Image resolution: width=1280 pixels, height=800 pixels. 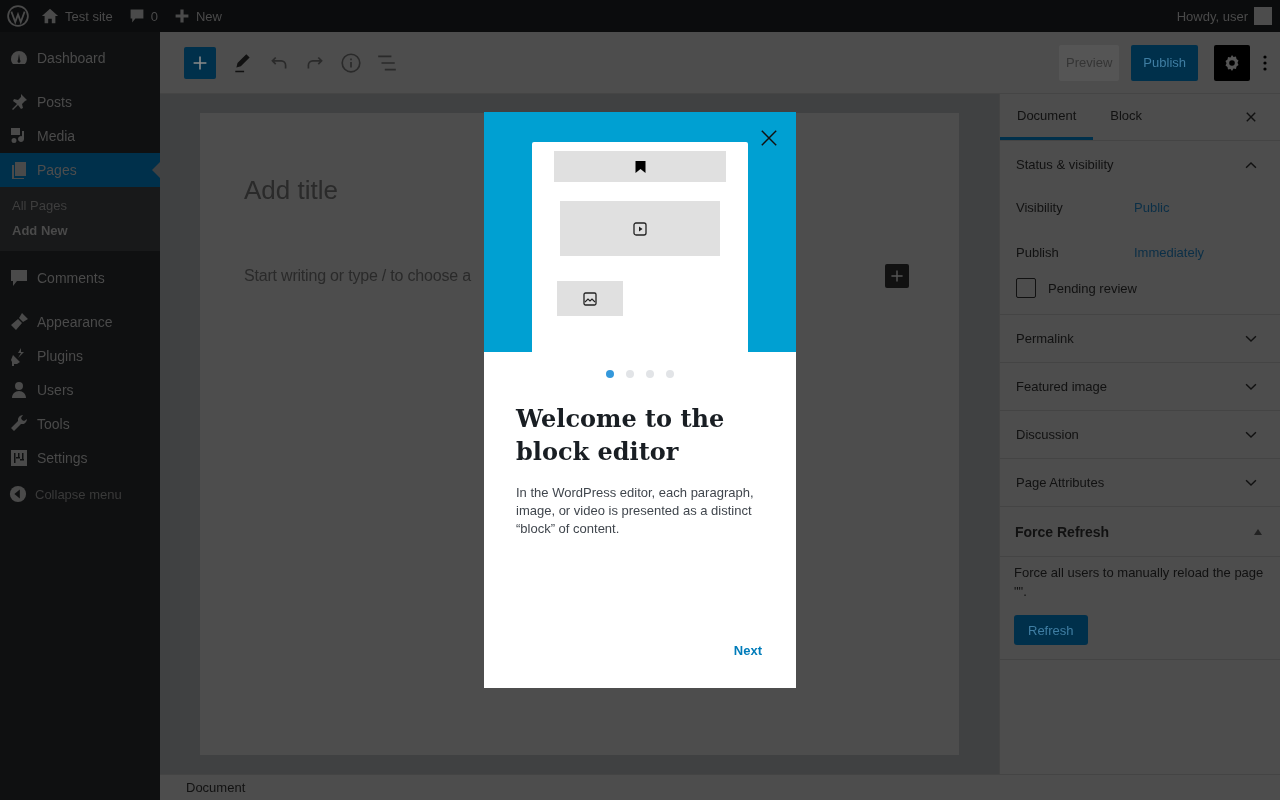 I want to click on menu-item: Settings, so click(x=80, y=458).